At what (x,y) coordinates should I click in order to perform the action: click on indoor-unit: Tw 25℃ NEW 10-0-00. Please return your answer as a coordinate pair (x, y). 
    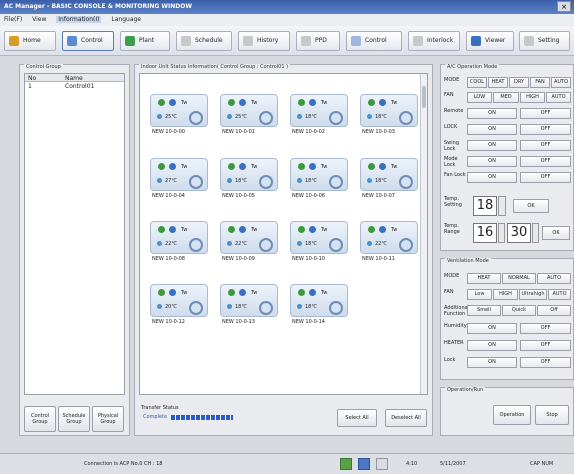
    Looking at the image, I should click on (179, 116).